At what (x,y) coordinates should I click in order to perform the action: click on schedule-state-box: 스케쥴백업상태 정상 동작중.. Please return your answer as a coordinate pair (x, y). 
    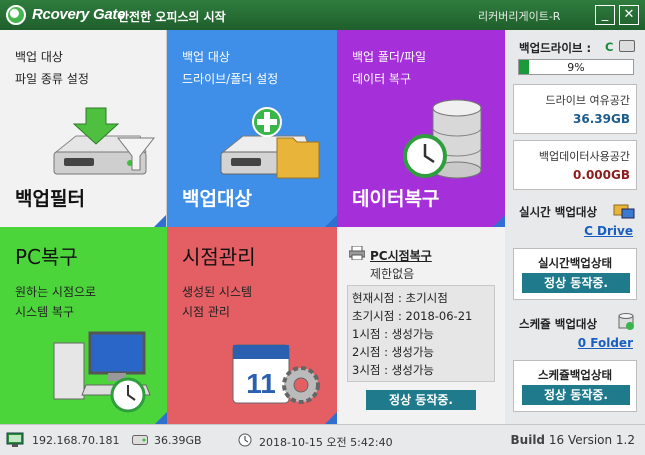
    Looking at the image, I should click on (575, 386).